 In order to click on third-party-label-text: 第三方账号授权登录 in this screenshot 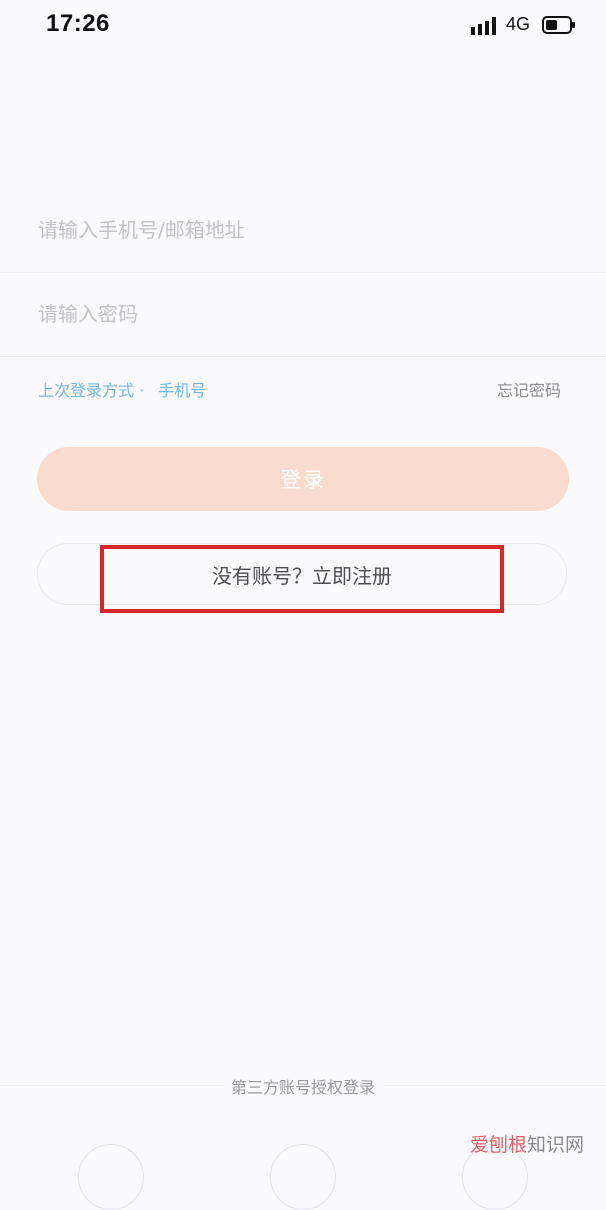, I will do `click(302, 1087)`.